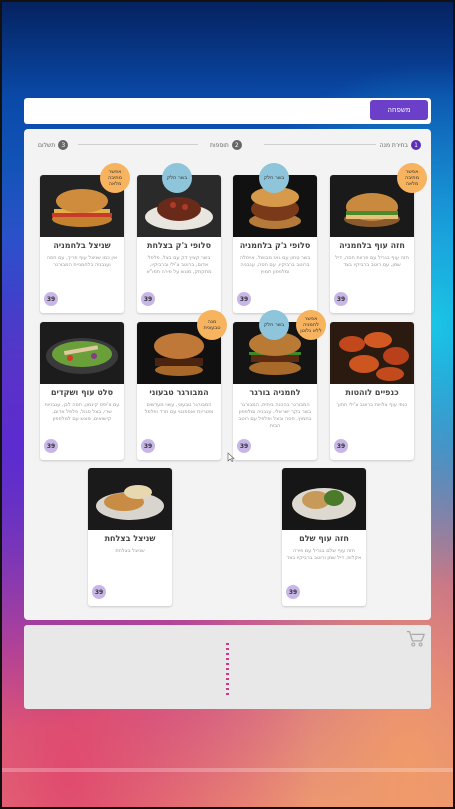 The width and height of the screenshot is (455, 809). I want to click on step-label: בחירת מנה, so click(393, 145).